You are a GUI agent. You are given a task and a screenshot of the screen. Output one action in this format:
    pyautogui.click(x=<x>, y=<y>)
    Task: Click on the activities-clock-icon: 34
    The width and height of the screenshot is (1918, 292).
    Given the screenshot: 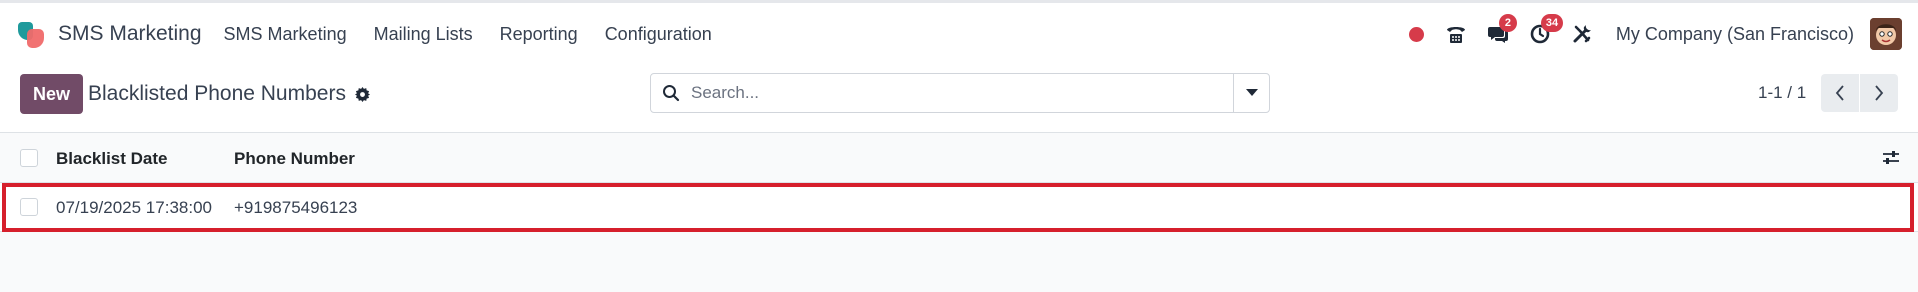 What is the action you would take?
    pyautogui.click(x=1546, y=30)
    